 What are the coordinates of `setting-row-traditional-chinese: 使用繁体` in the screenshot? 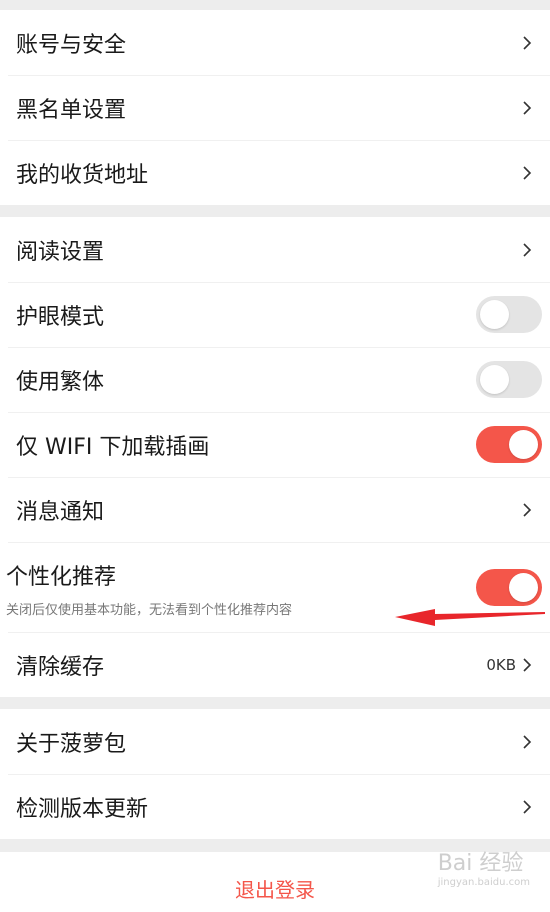 It's located at (275, 379).